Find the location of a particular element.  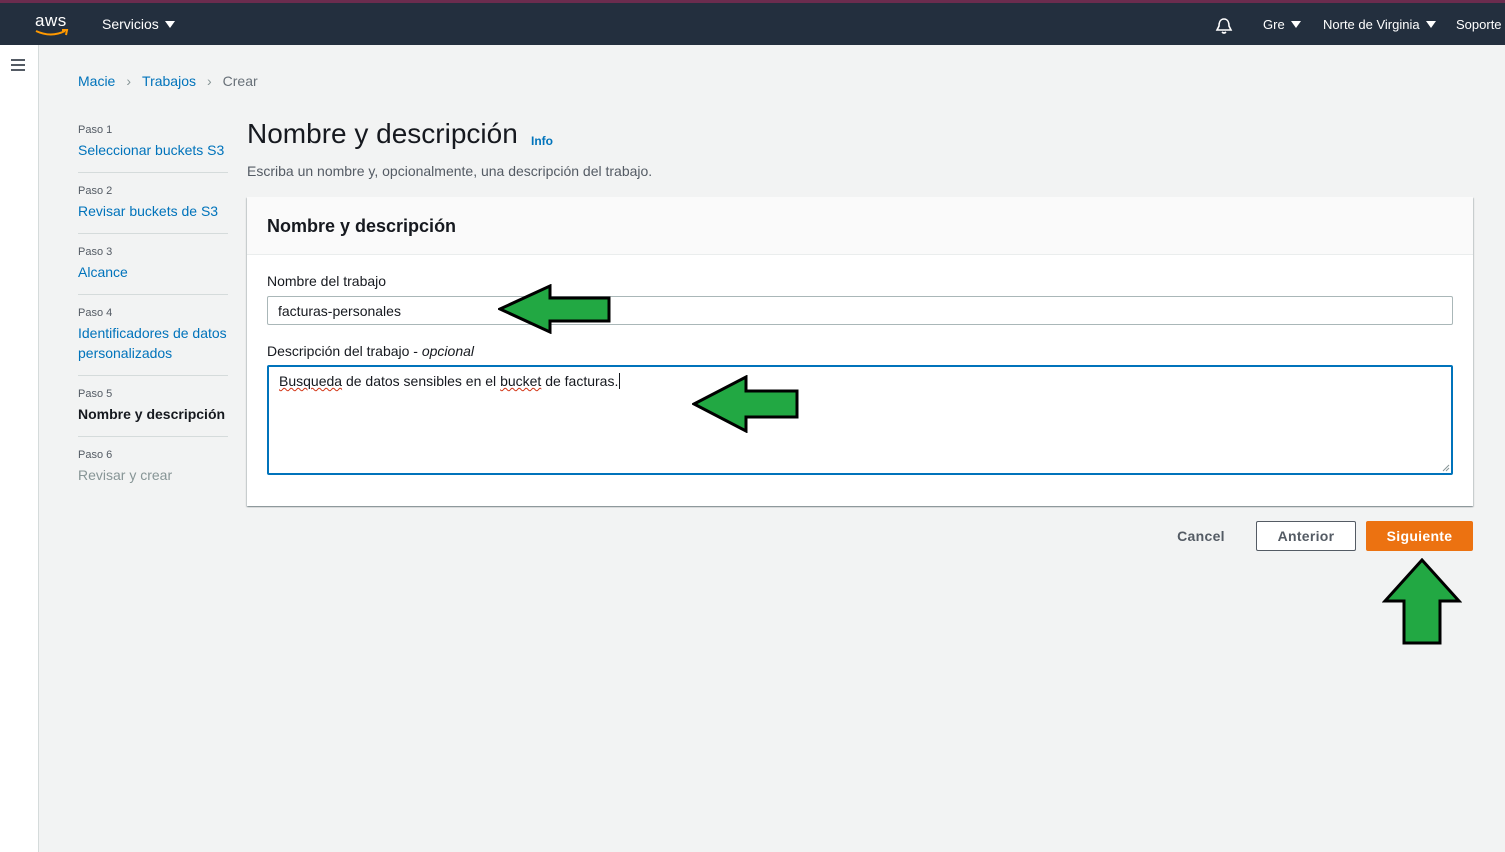

cancel-button: Cancel is located at coordinates (1201, 536).